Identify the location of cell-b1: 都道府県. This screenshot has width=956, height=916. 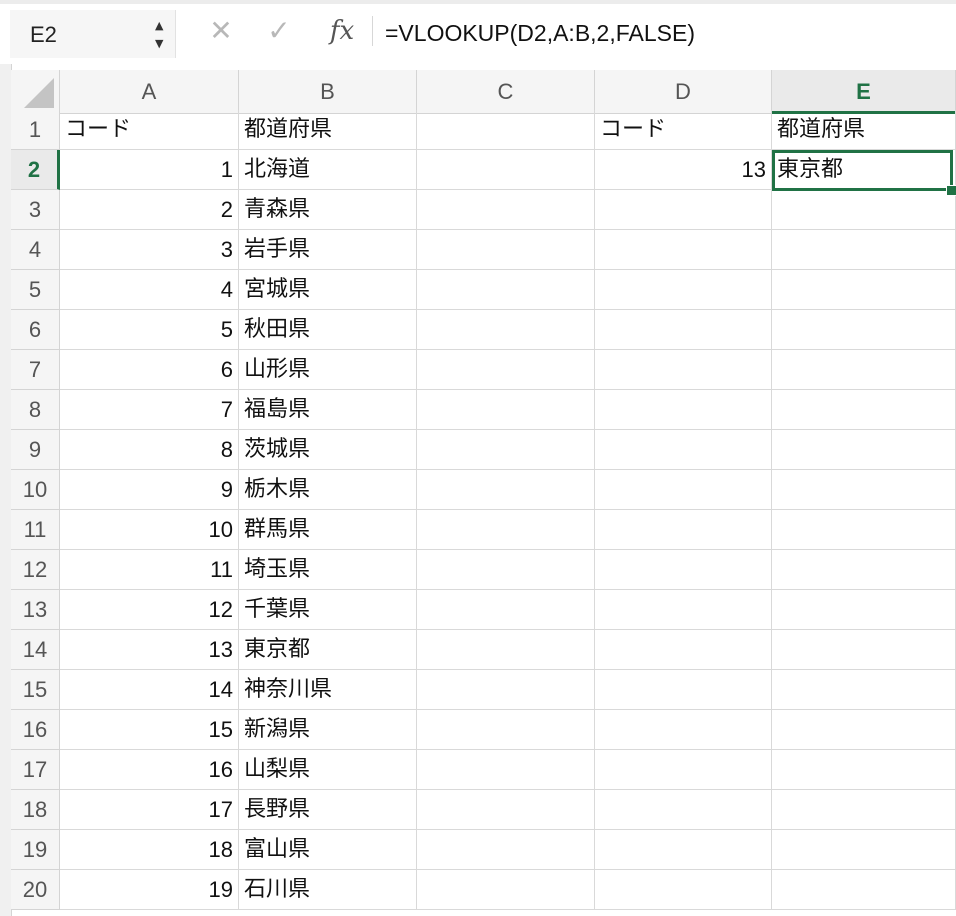
(328, 130).